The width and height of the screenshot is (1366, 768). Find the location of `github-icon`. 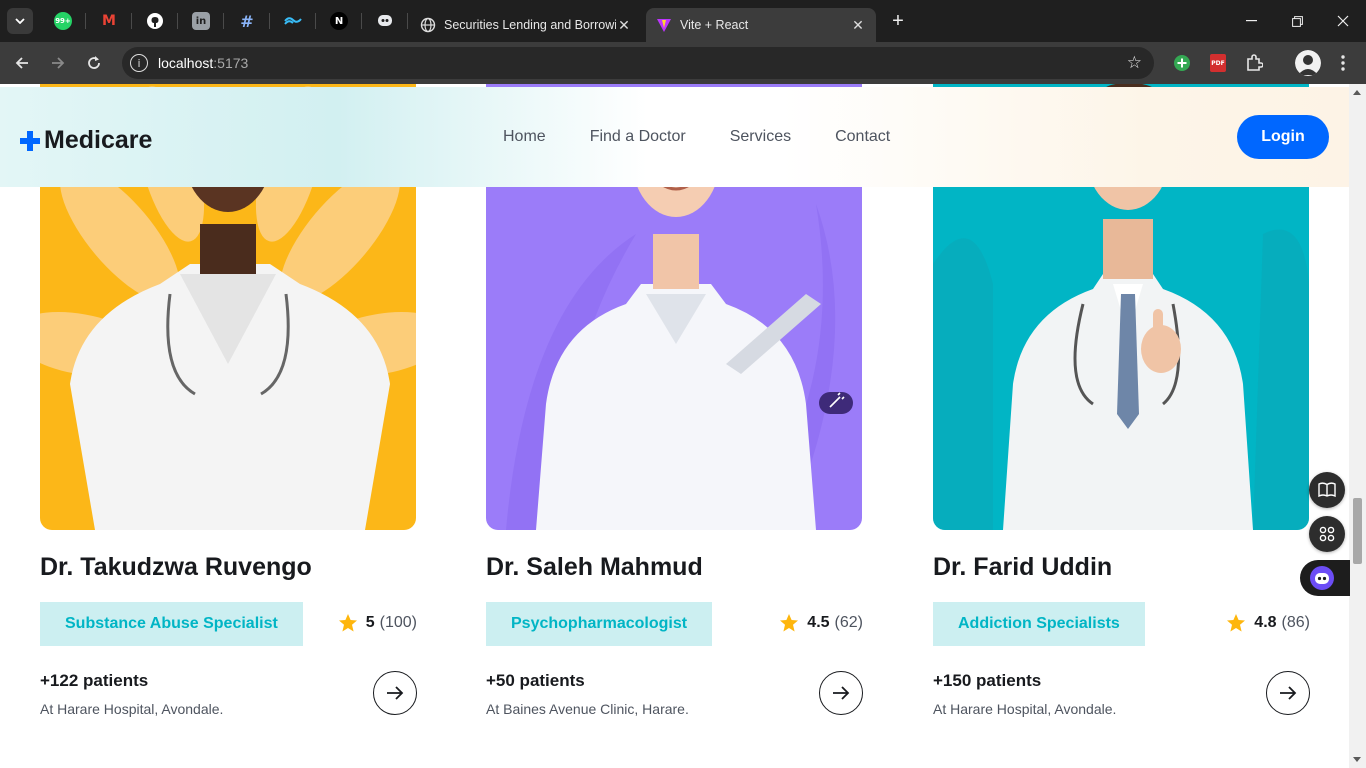

github-icon is located at coordinates (155, 21).